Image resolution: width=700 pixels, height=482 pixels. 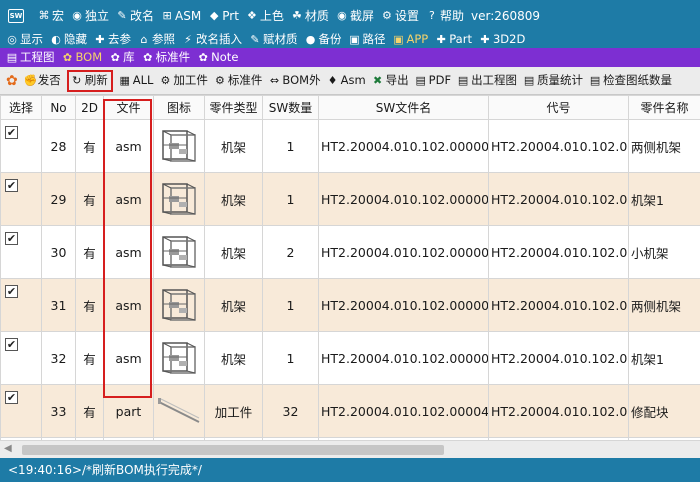 What do you see at coordinates (136, 80) in the screenshot?
I see `all-button: ▦ ALL` at bounding box center [136, 80].